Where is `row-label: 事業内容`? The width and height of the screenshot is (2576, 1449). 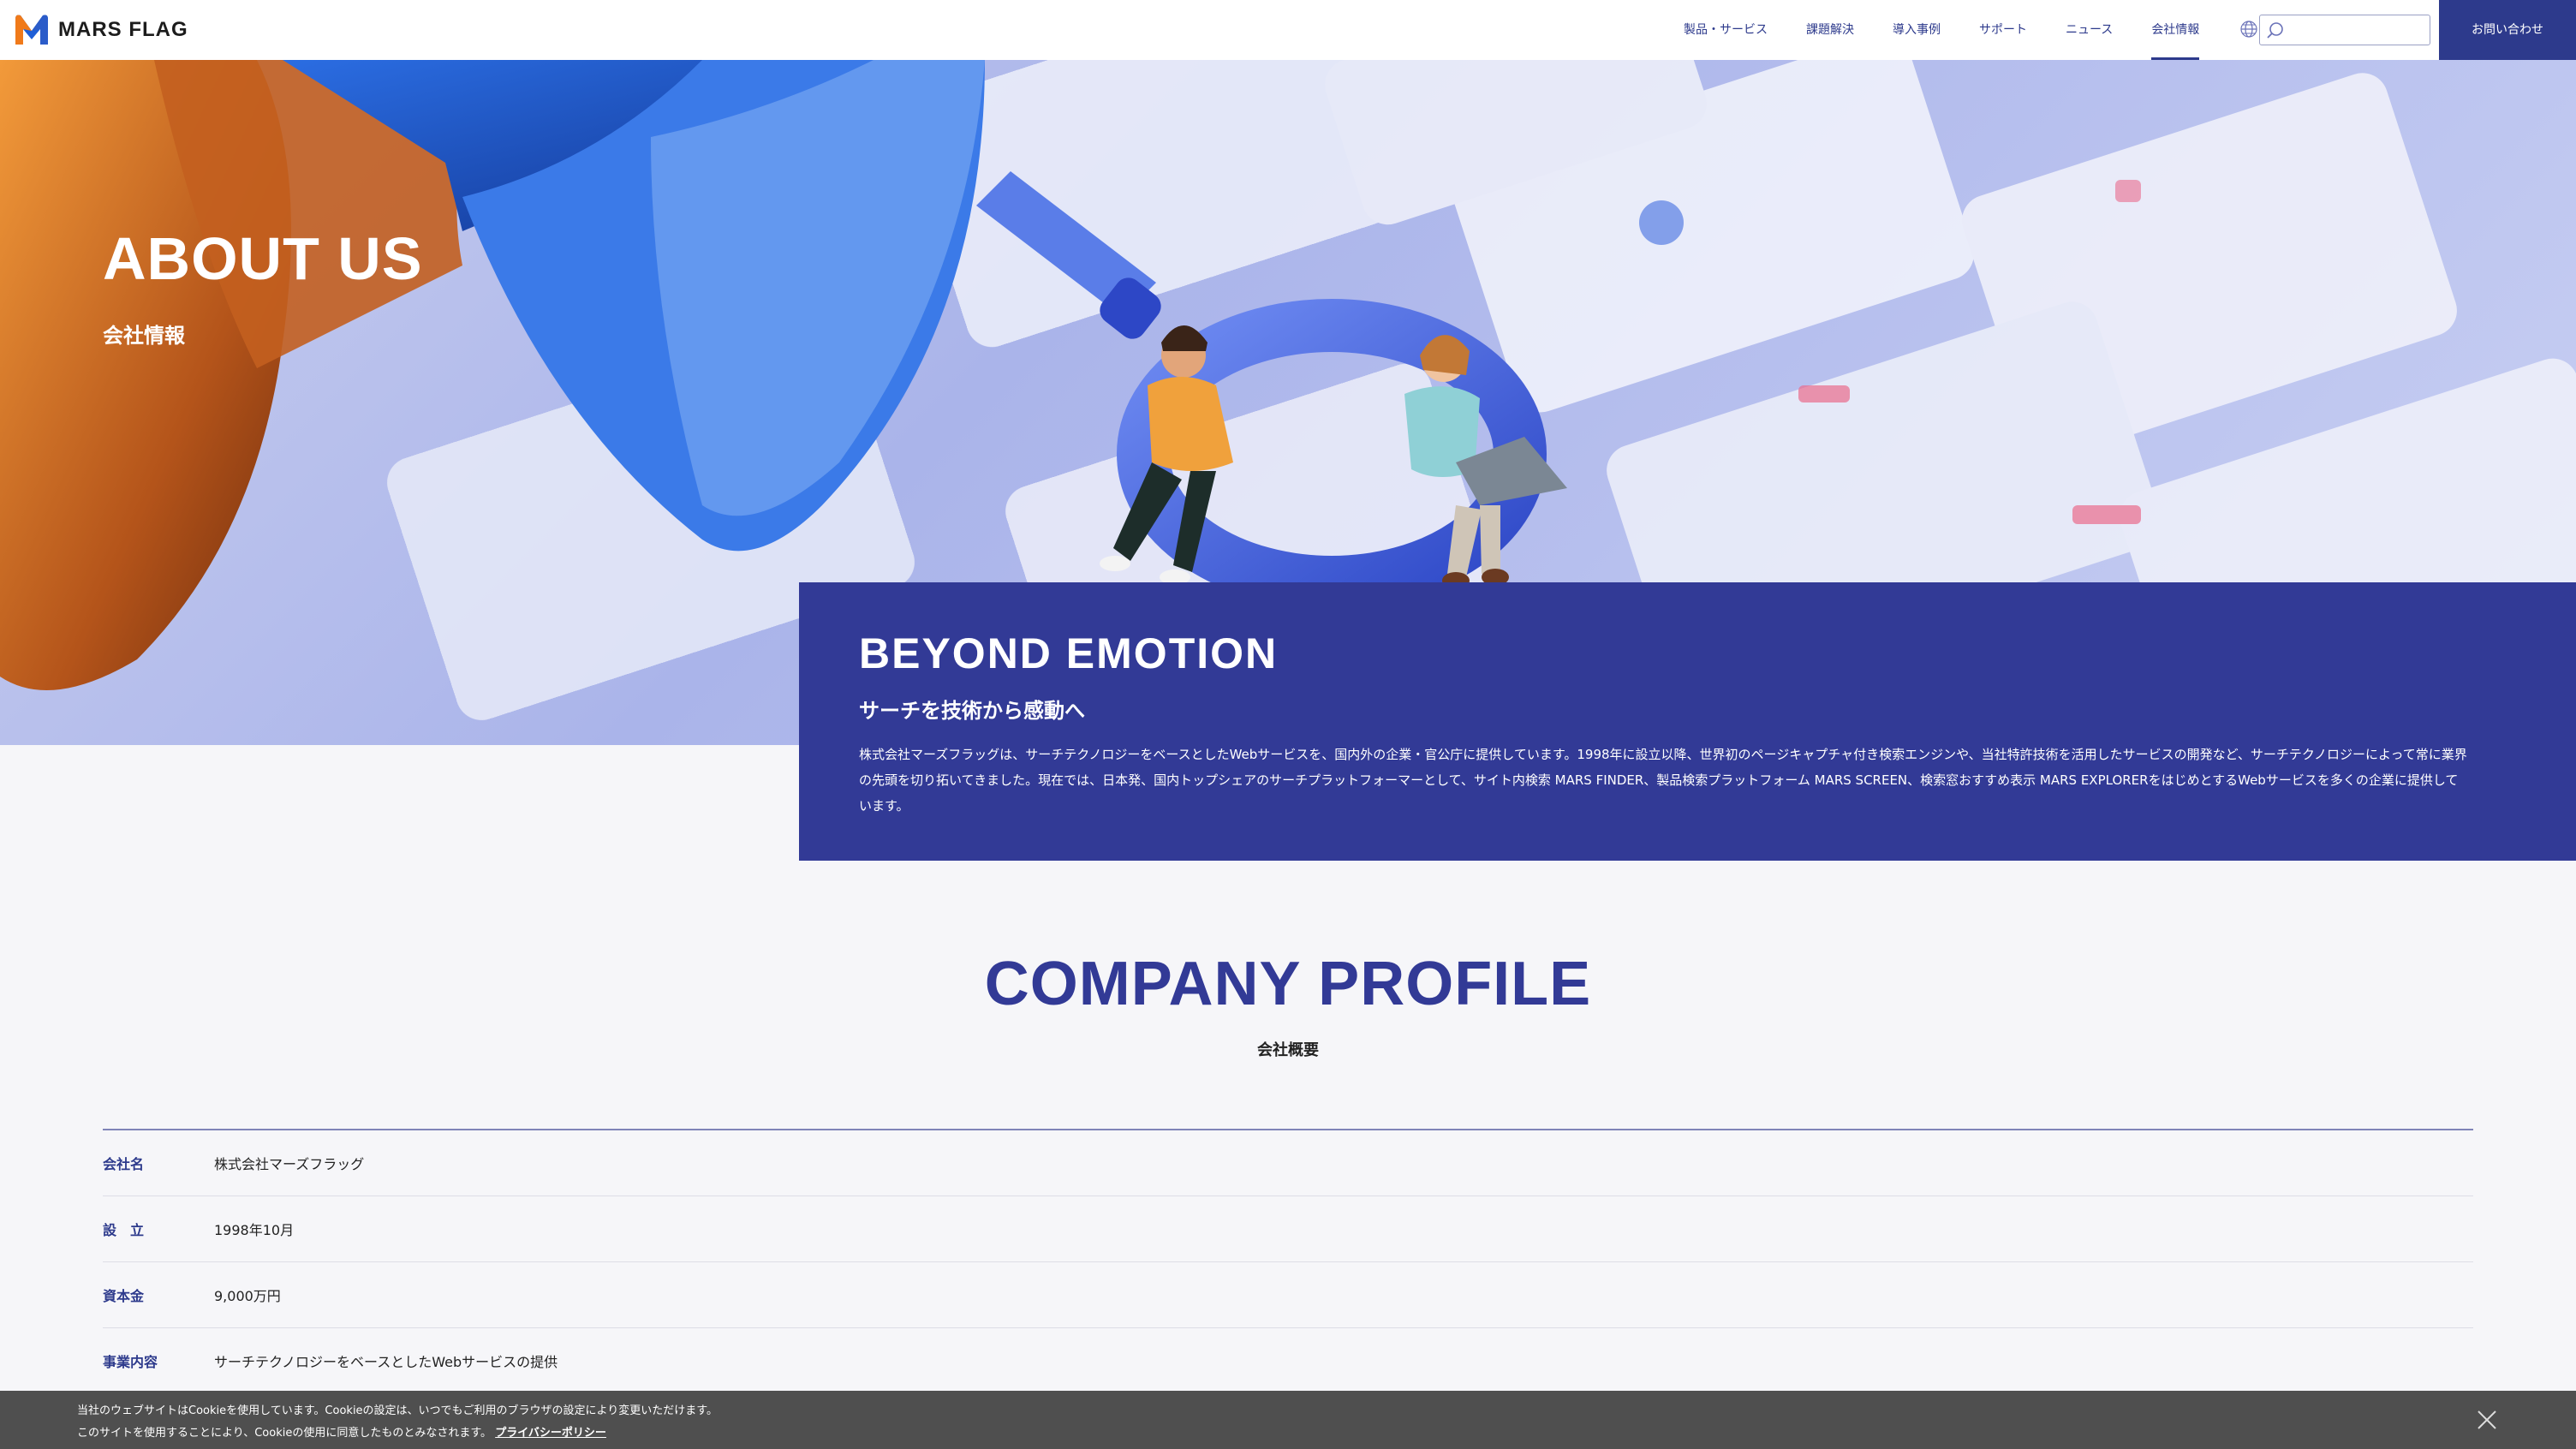
row-label: 事業内容 is located at coordinates (130, 1362).